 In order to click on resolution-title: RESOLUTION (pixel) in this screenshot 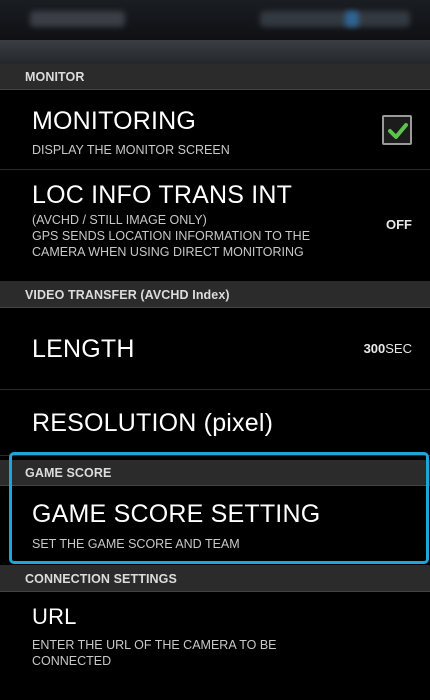, I will do `click(153, 423)`.